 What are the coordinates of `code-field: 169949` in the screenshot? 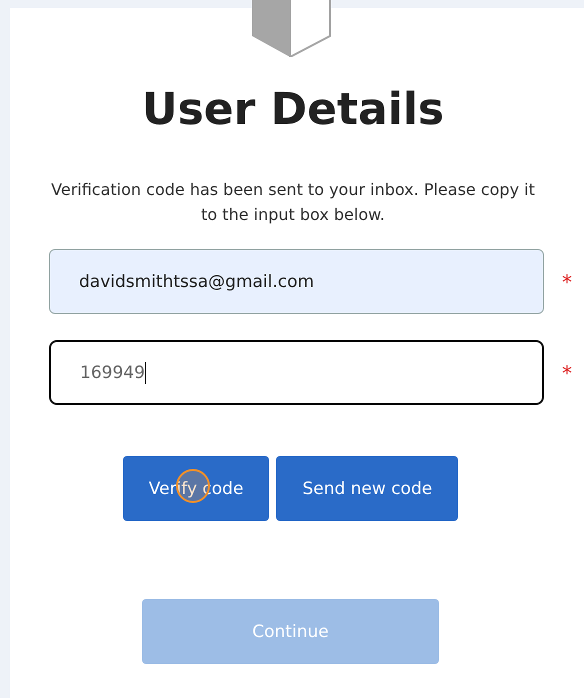 It's located at (296, 372).